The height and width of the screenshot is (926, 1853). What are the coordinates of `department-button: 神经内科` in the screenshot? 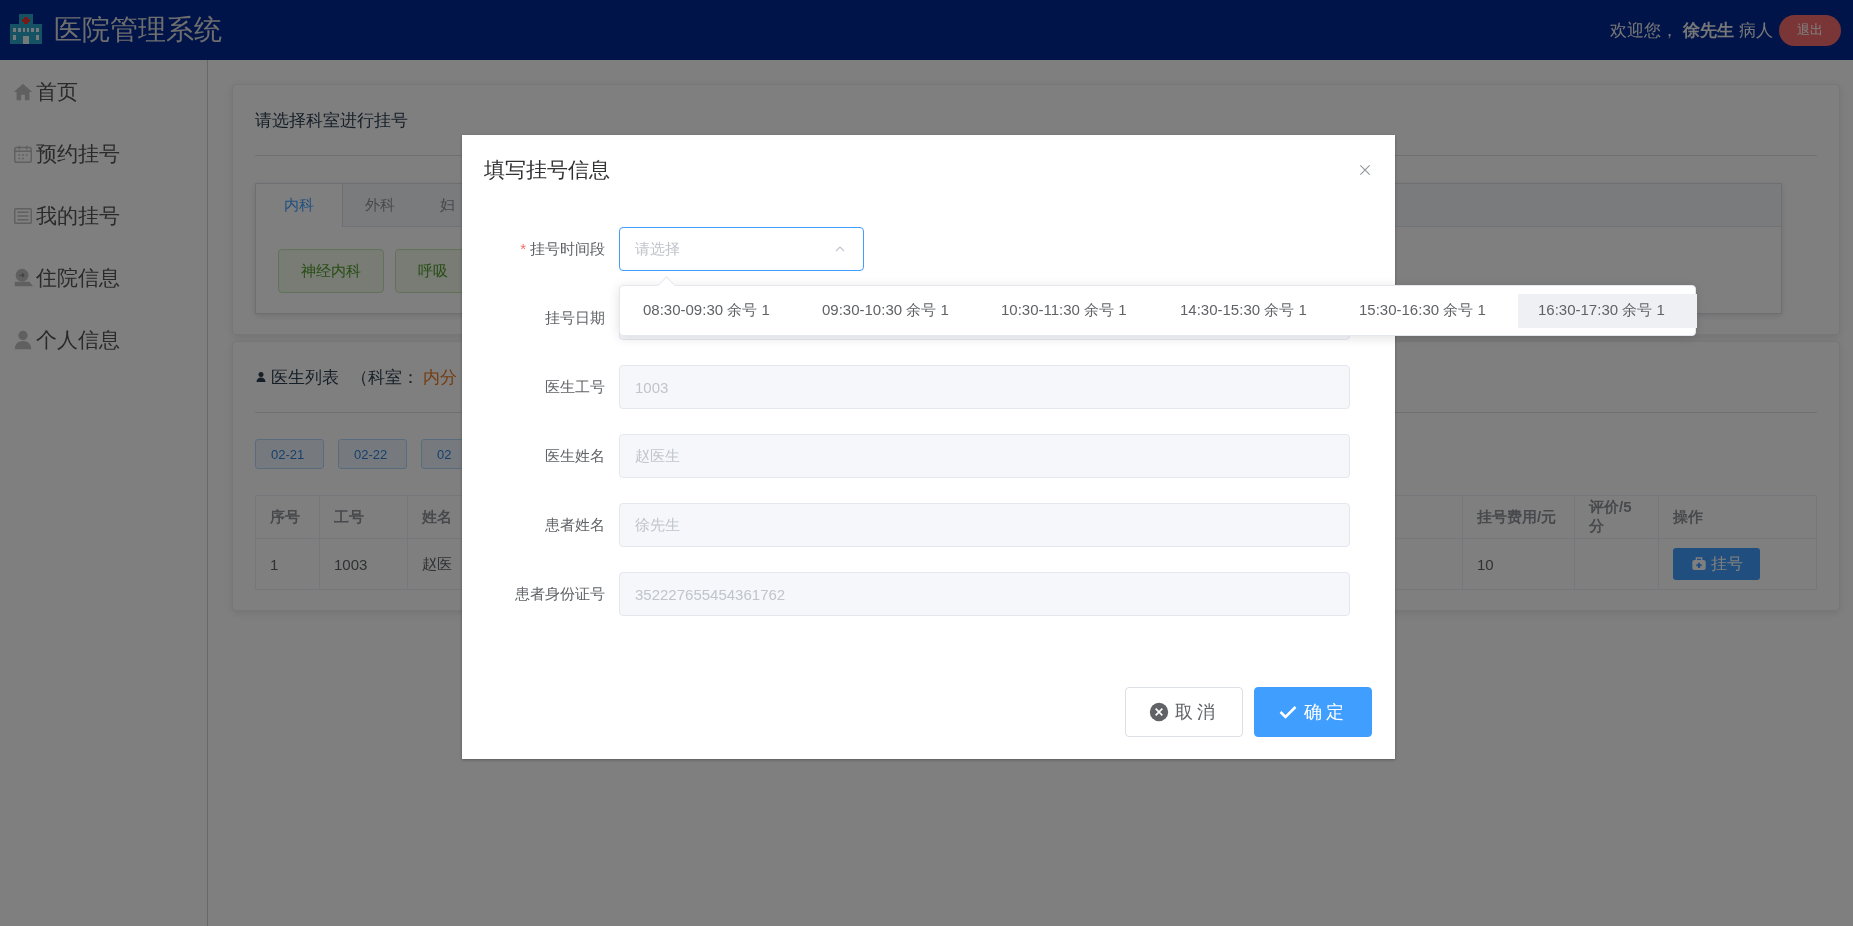 It's located at (331, 271).